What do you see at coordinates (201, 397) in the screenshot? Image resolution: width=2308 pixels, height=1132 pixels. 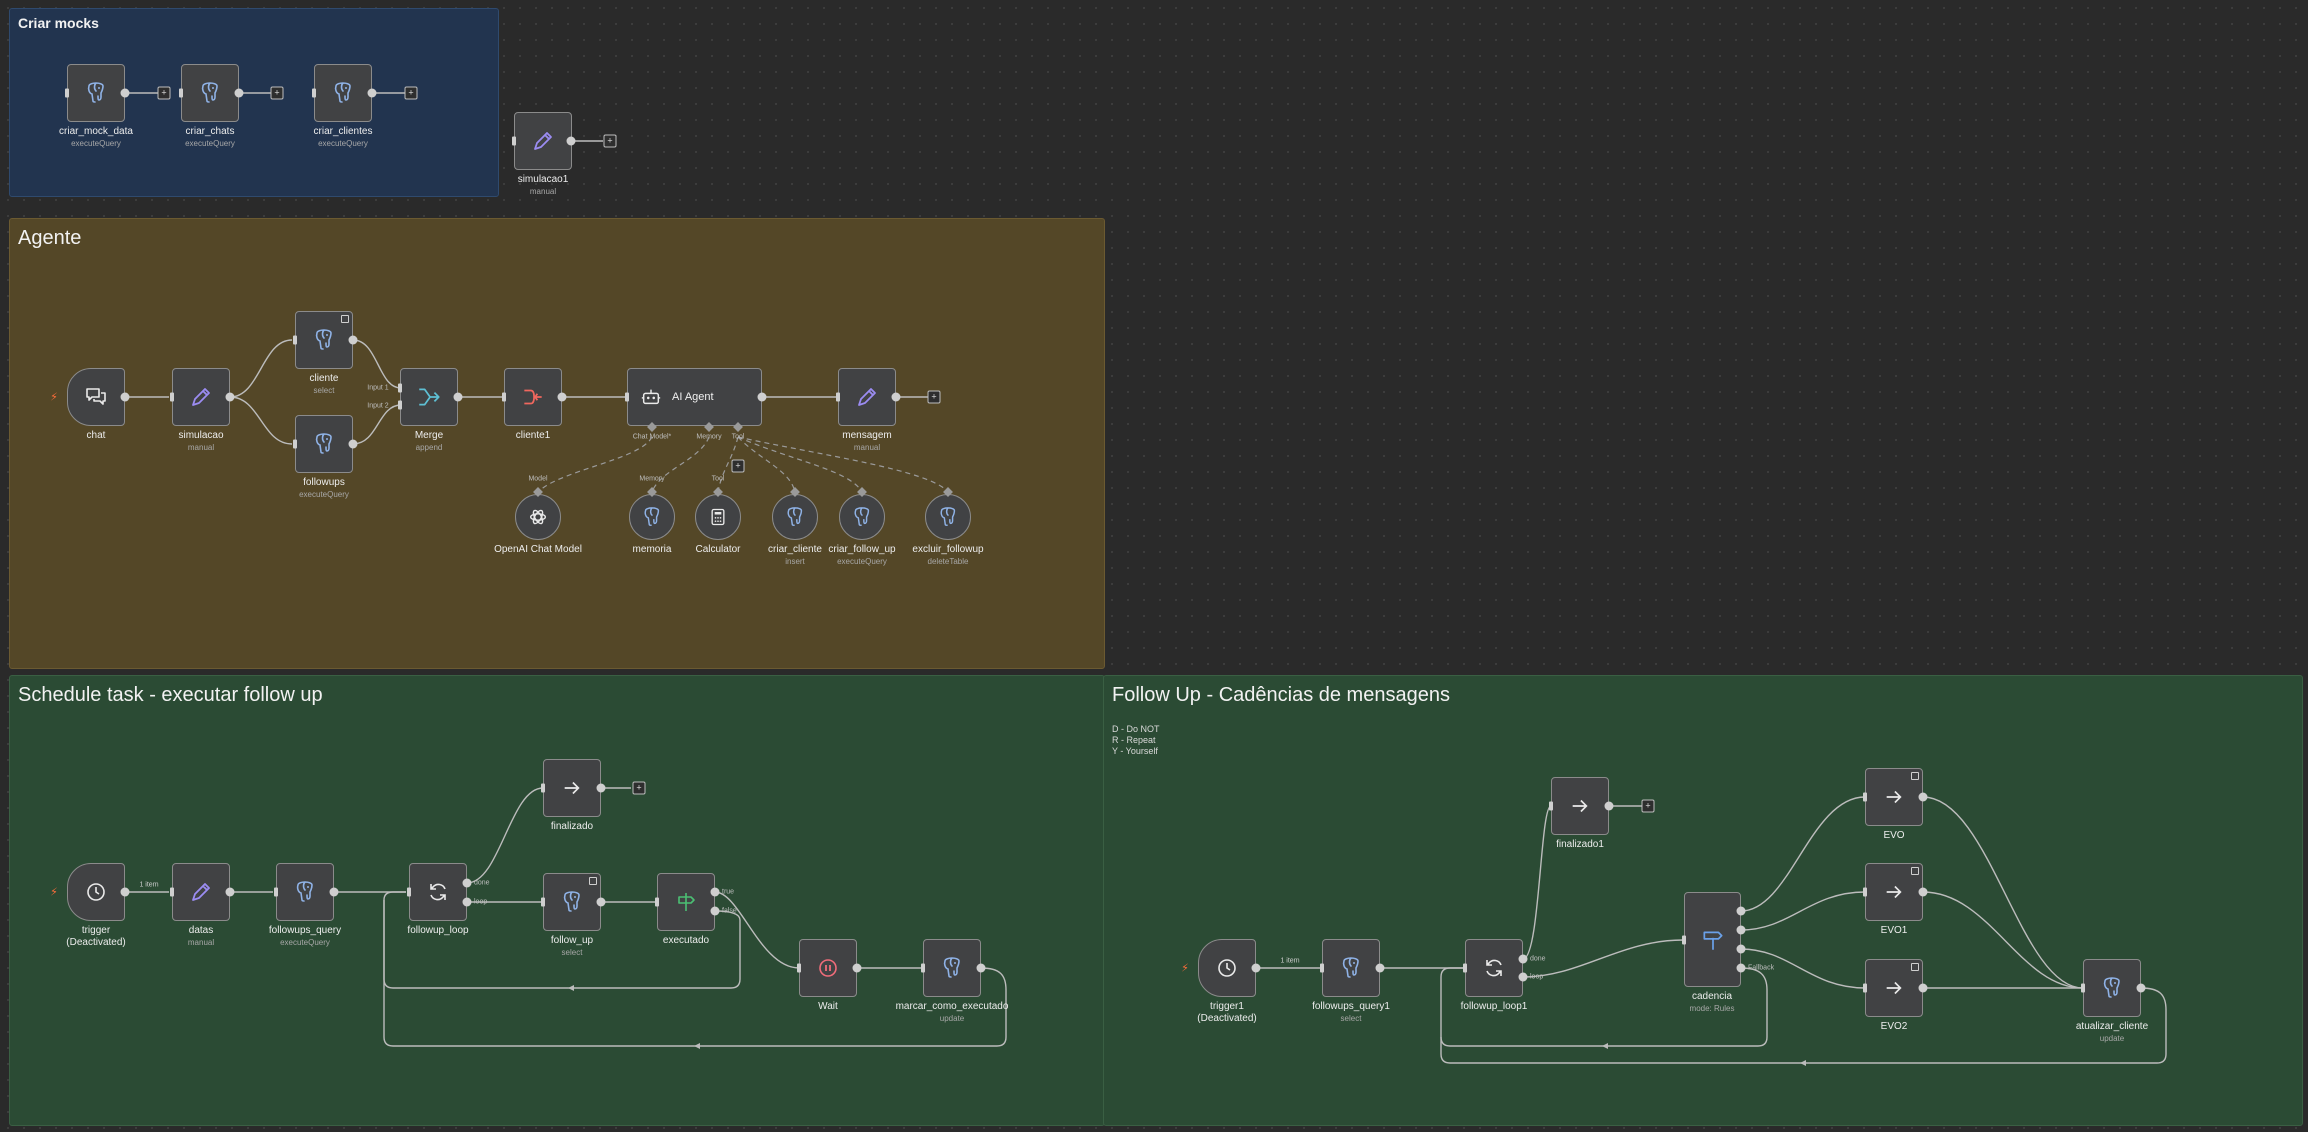 I see `node-simulacao` at bounding box center [201, 397].